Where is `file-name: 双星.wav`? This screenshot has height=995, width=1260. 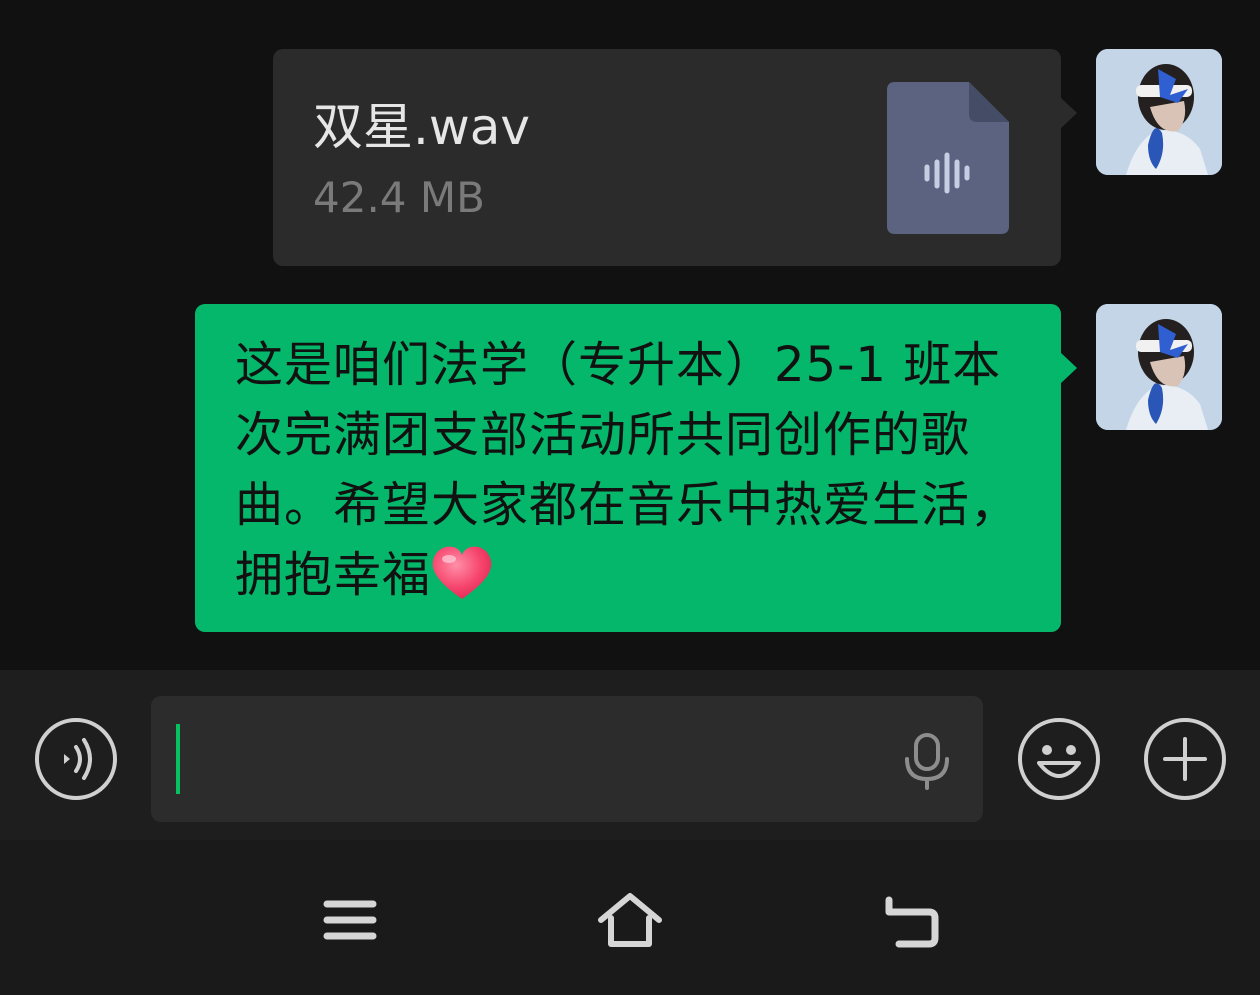
file-name: 双星.wav is located at coordinates (422, 127).